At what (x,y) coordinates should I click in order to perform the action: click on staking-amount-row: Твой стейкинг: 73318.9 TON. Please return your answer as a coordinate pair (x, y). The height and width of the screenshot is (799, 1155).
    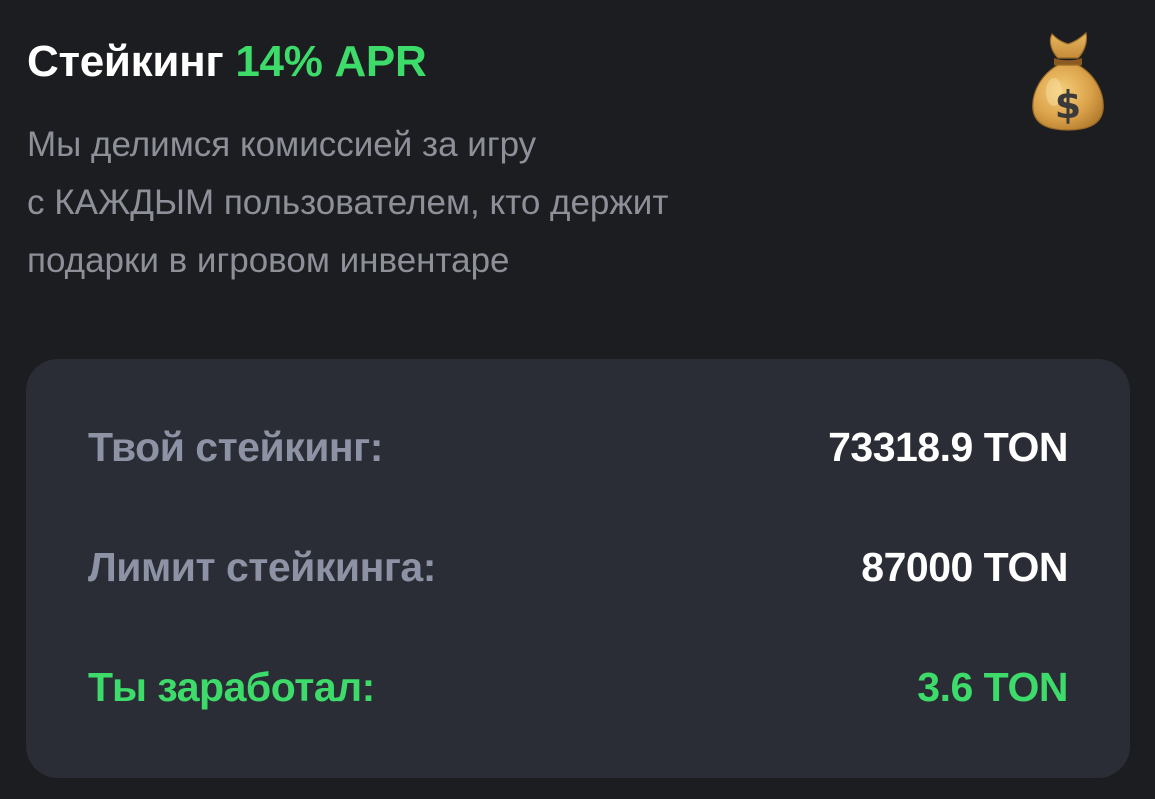
    Looking at the image, I should click on (578, 447).